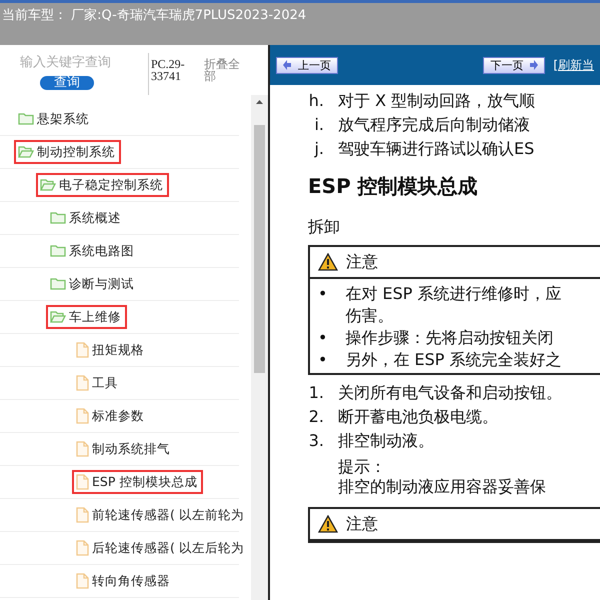 This screenshot has width=600, height=600. I want to click on tree-item: 车上维修, so click(86, 317).